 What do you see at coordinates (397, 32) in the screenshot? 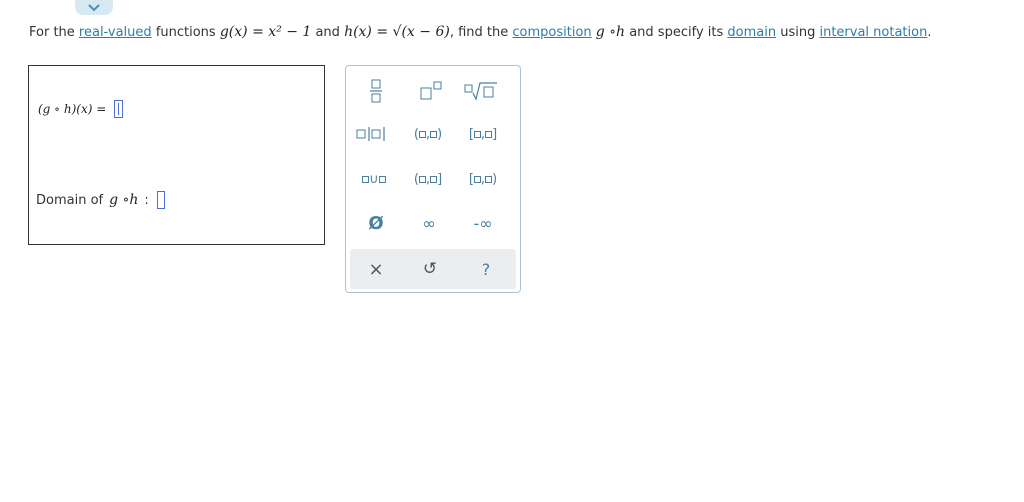
I see `h-definition: h(x) = √(x − 6)` at bounding box center [397, 32].